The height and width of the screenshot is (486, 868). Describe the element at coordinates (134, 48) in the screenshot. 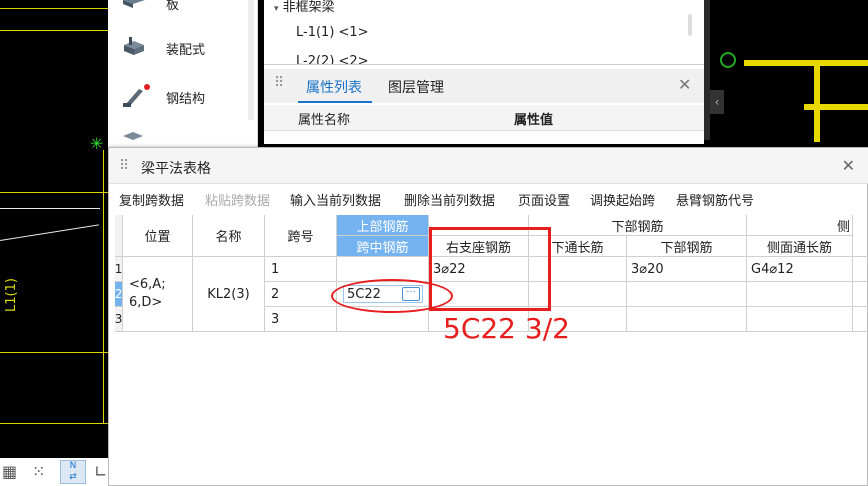

I see `prefab-icon` at that location.